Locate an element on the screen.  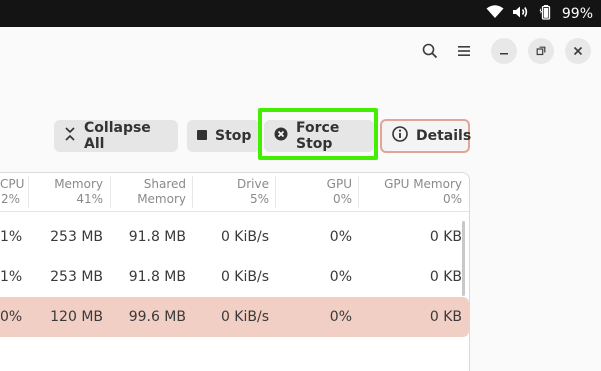
column-header-drive: Drive 5% is located at coordinates (237, 192).